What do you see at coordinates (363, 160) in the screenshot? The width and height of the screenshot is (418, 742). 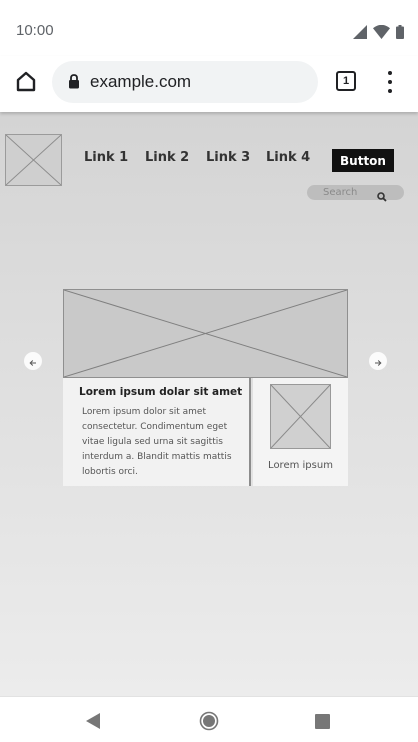 I see `primary-button: Button` at bounding box center [363, 160].